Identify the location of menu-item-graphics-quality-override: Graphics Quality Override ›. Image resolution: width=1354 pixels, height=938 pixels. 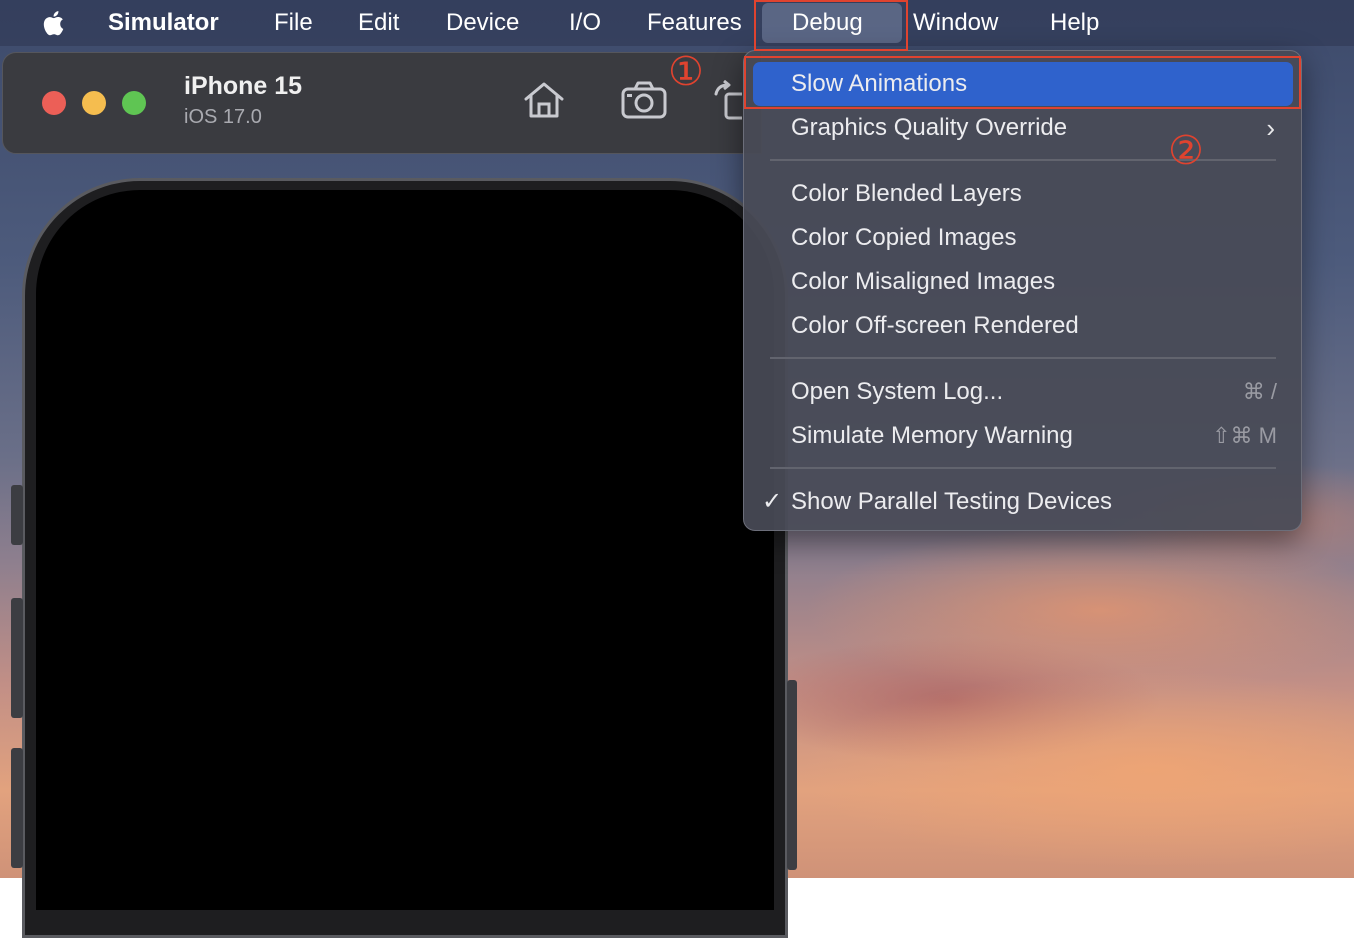
(1023, 128).